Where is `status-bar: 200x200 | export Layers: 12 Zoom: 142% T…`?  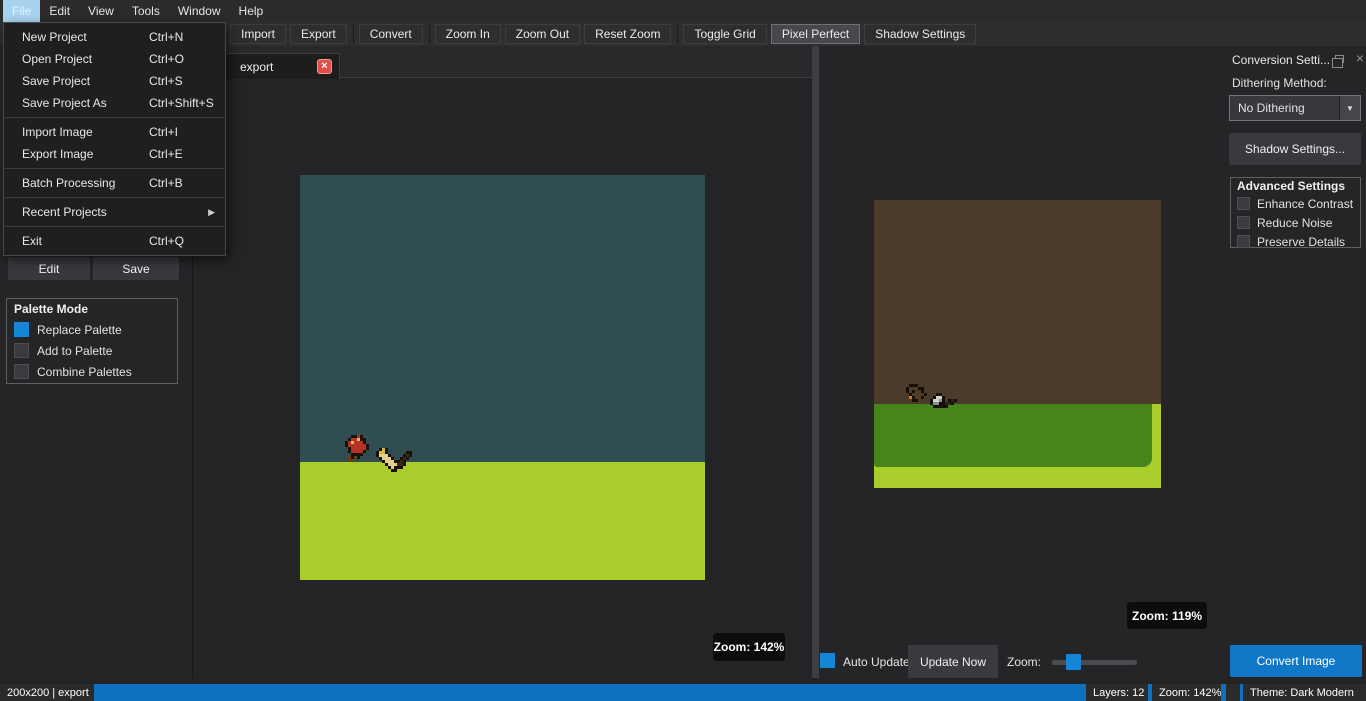
status-bar: 200x200 | export Layers: 12 Zoom: 142% T… is located at coordinates (683, 692).